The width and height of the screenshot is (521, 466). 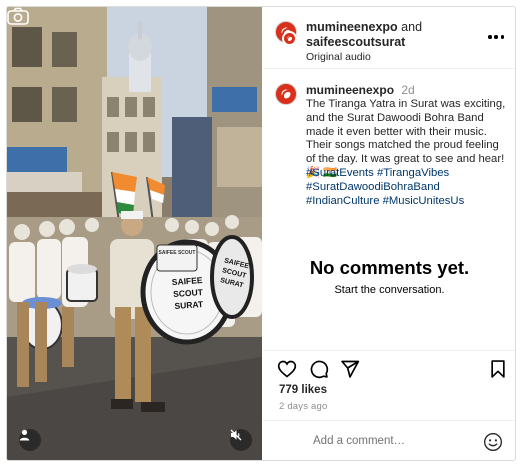 What do you see at coordinates (18, 16) in the screenshot?
I see `camera-icon` at bounding box center [18, 16].